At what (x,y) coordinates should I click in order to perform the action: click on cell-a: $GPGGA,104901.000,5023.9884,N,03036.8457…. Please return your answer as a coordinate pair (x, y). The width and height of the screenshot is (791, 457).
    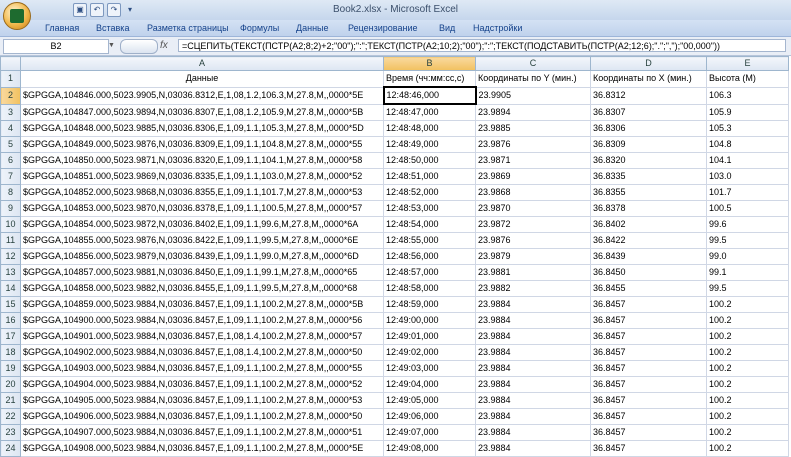
    Looking at the image, I should click on (202, 336).